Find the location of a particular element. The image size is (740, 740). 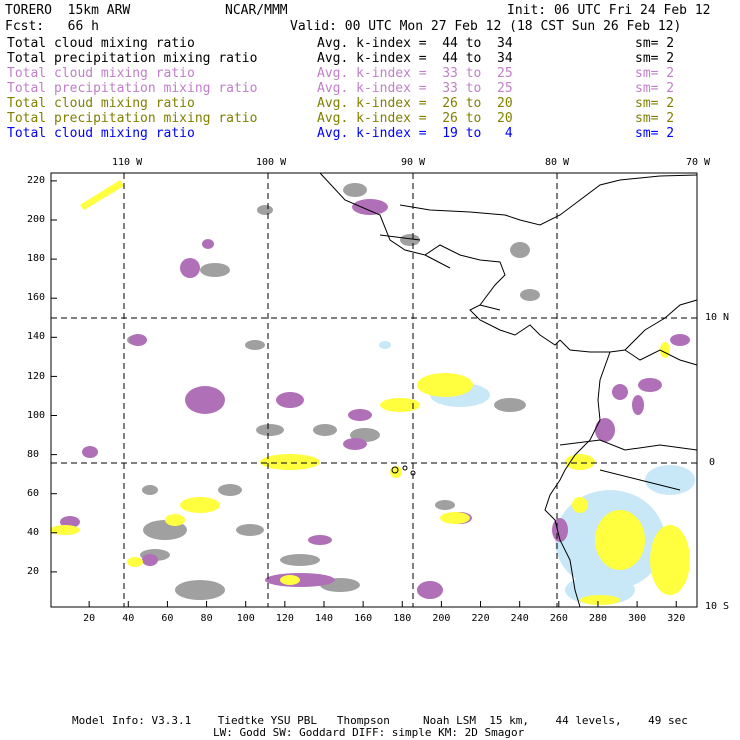

right-axis-label: 10 S is located at coordinates (717, 606).